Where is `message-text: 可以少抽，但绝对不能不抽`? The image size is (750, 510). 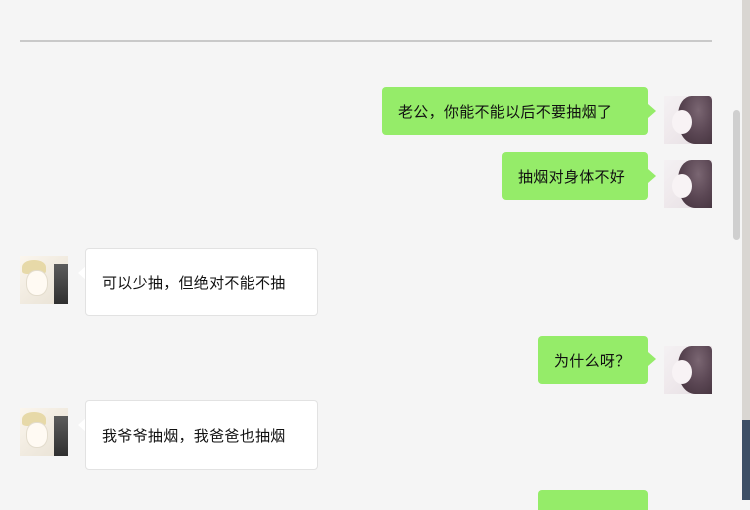 message-text: 可以少抽，但绝对不能不抽 is located at coordinates (194, 282).